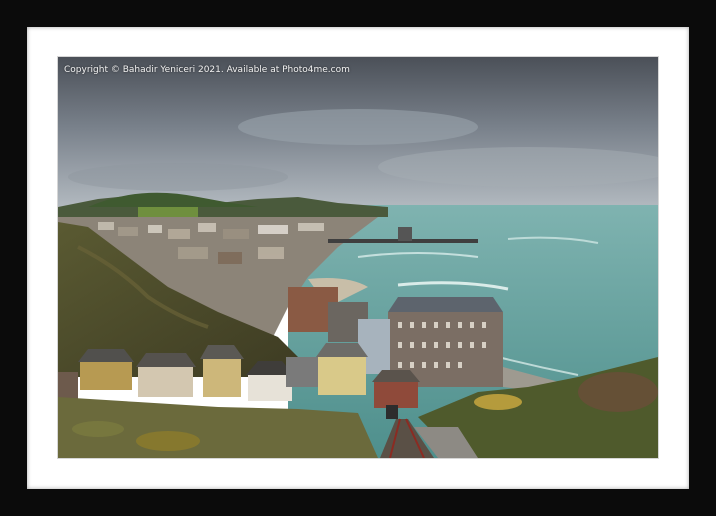 Image resolution: width=716 pixels, height=516 pixels. I want to click on yellow-house, so click(106, 376).